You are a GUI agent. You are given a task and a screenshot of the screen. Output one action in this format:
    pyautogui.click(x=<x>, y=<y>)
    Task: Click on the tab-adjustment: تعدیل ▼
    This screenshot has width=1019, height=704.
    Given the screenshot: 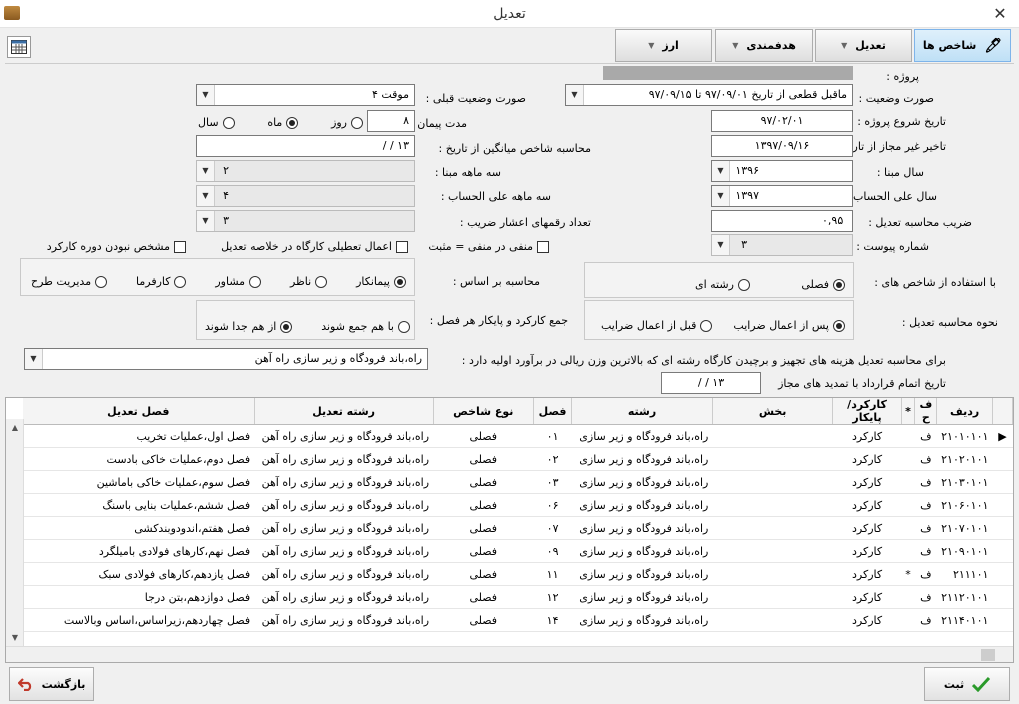 What is the action you would take?
    pyautogui.click(x=863, y=45)
    